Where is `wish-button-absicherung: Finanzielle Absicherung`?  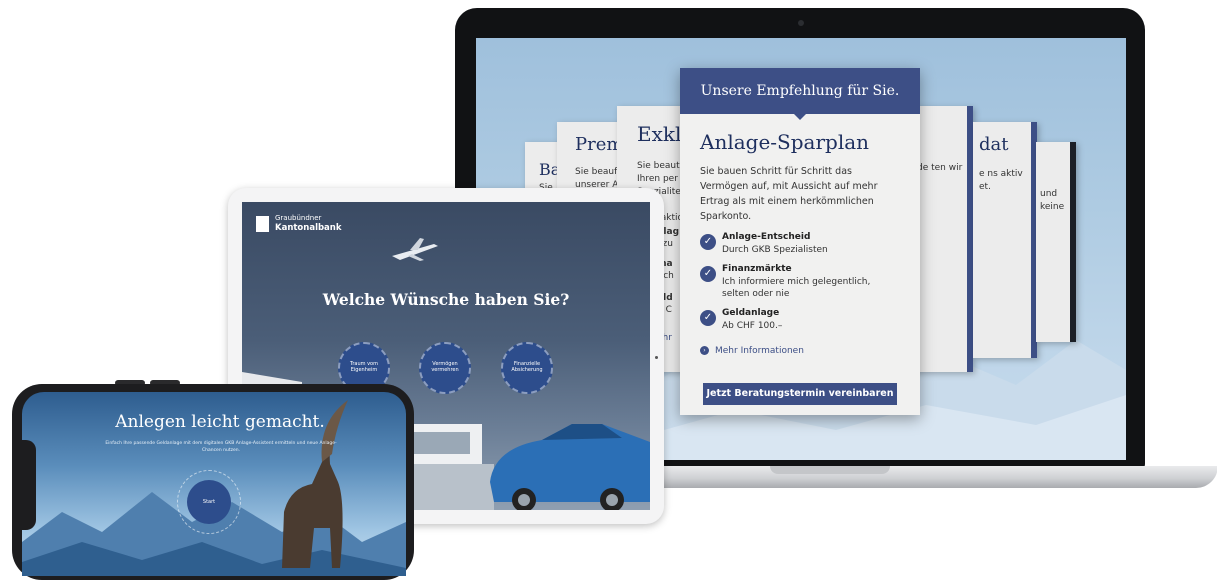
wish-button-absicherung: Finanzielle Absicherung is located at coordinates (527, 368).